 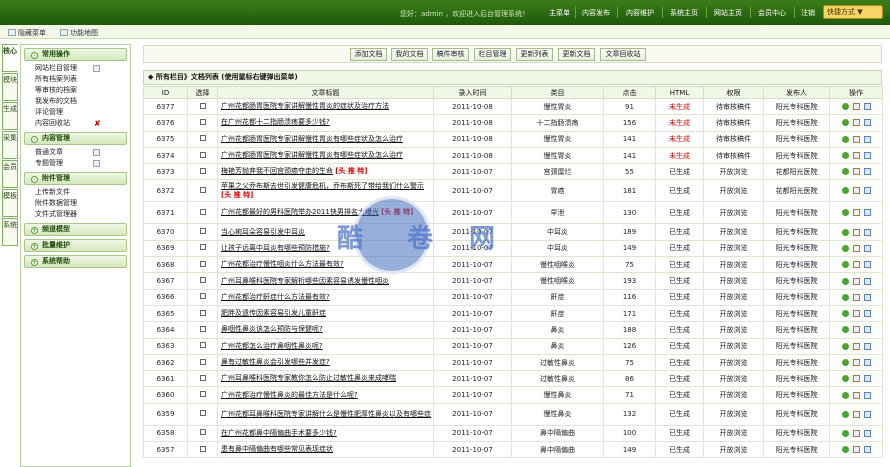 What do you see at coordinates (557, 123) in the screenshot?
I see `cell-category: 十二指肠溃疡` at bounding box center [557, 123].